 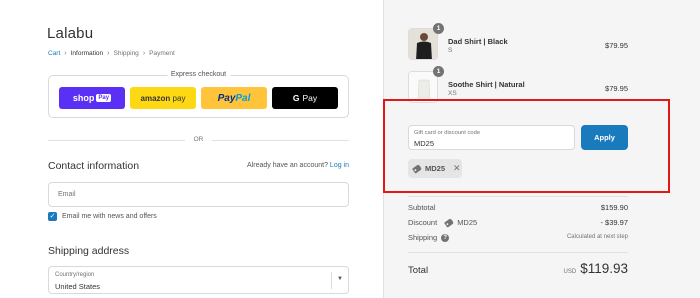 I want to click on email-placeholder: Email, so click(x=67, y=194).